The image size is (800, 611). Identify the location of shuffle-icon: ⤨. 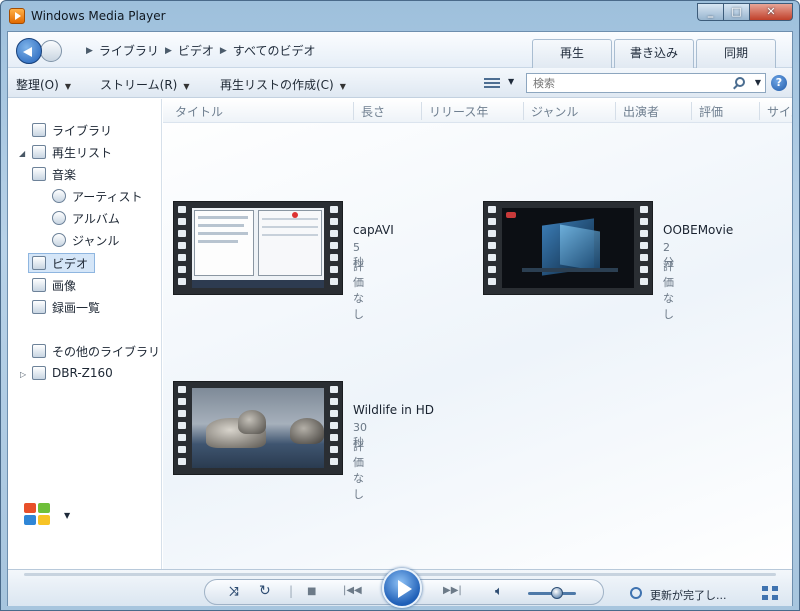
(234, 591).